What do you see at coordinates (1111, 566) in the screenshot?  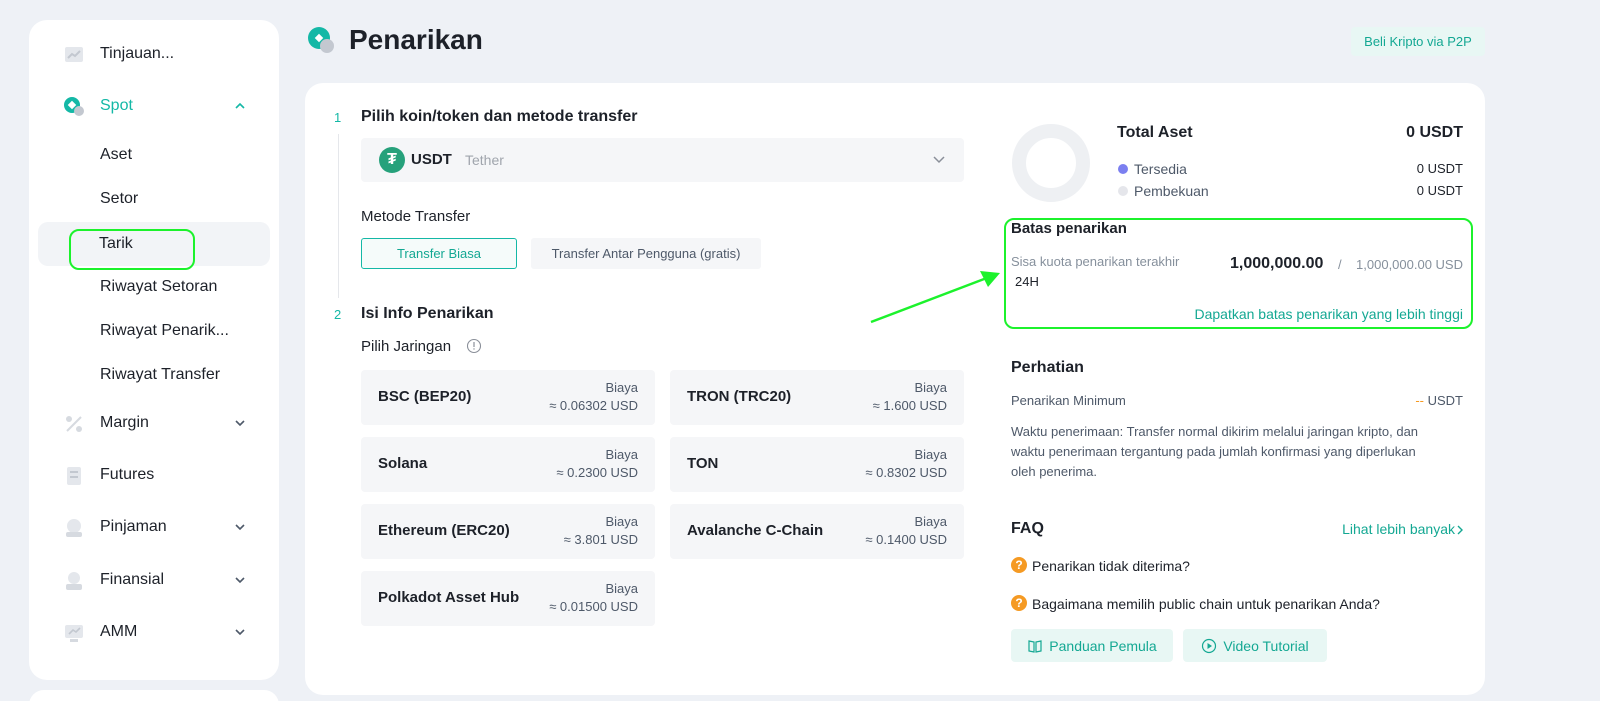 I see `faq-question-1: Penarikan tidak diterima?` at bounding box center [1111, 566].